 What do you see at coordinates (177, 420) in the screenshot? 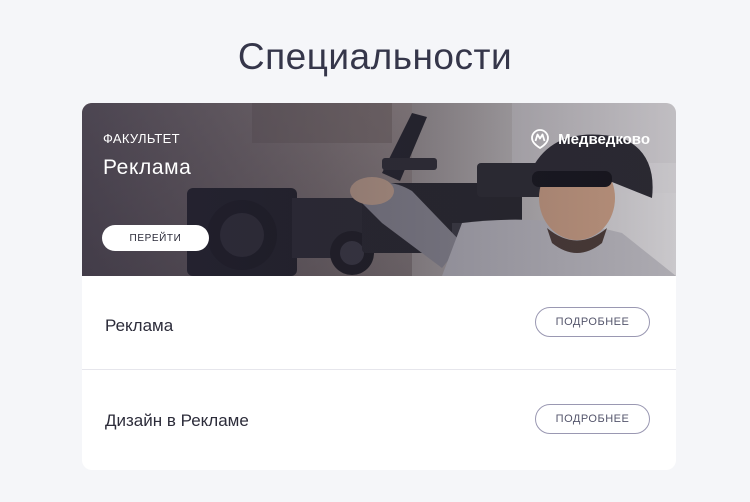
I see `specialty-name: Дизайн в Рекламе` at bounding box center [177, 420].